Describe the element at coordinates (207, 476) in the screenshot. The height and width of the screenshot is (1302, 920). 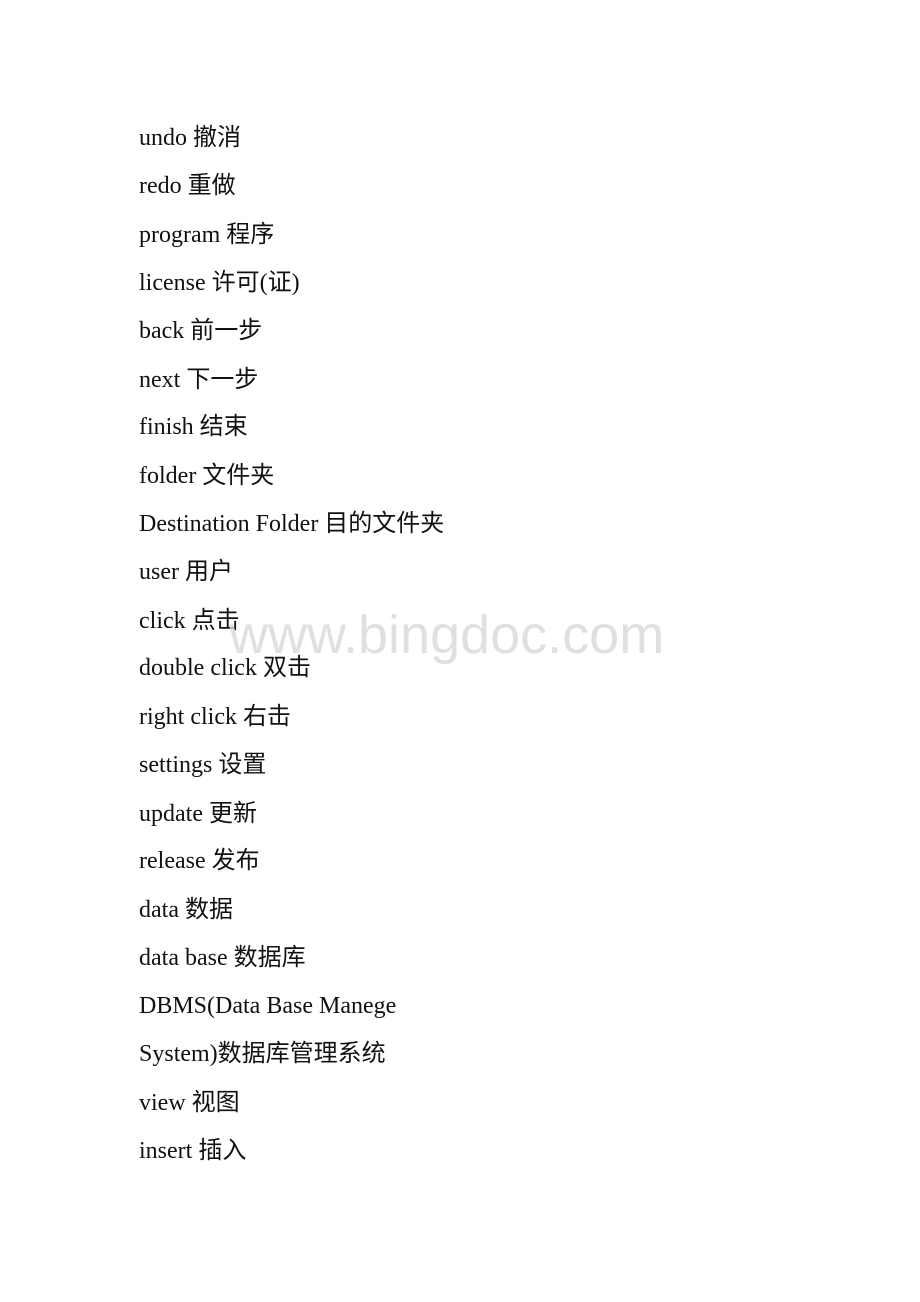
I see `text-line: folder 文件夹` at that location.